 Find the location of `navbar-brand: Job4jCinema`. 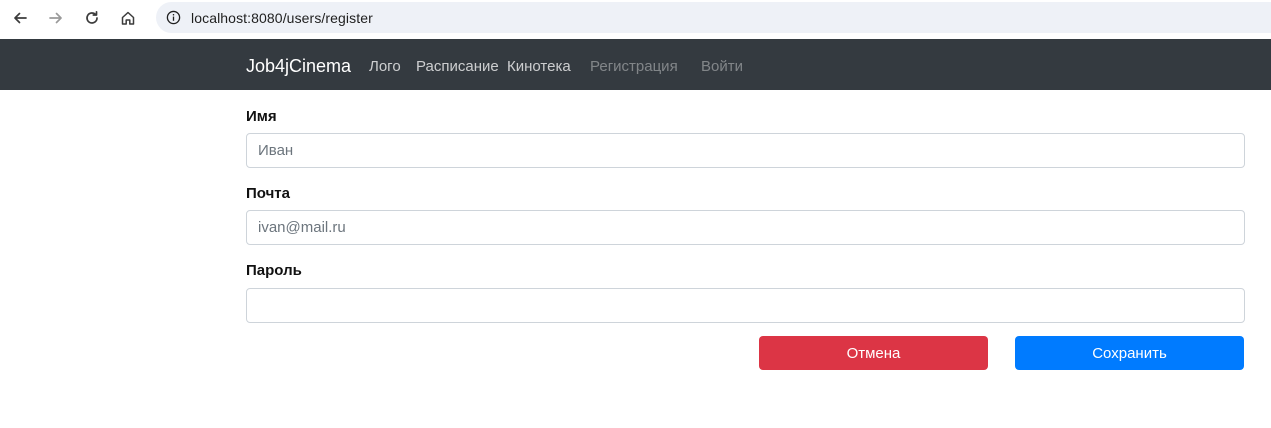

navbar-brand: Job4jCinema is located at coordinates (298, 66).